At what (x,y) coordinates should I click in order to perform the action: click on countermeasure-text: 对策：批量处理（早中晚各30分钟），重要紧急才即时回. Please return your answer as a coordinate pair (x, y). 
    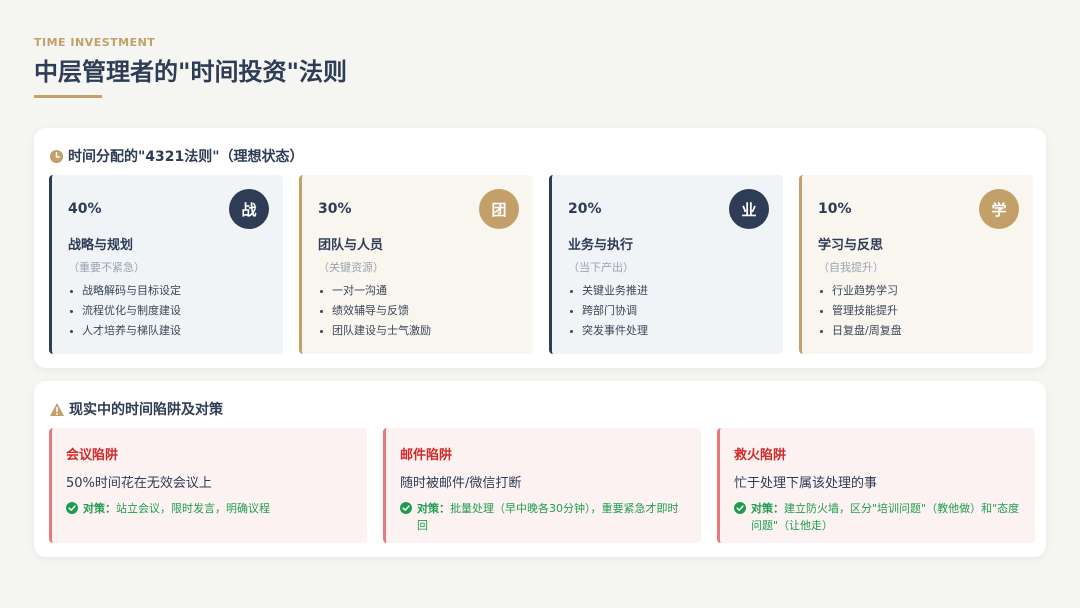
    Looking at the image, I should click on (552, 517).